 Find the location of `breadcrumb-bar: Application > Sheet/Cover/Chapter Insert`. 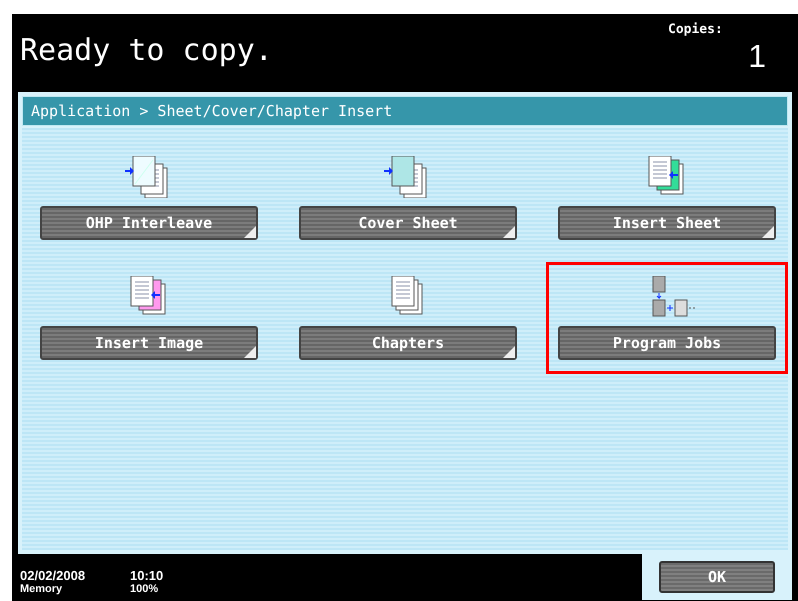

breadcrumb-bar: Application > Sheet/Cover/Chapter Insert is located at coordinates (405, 111).